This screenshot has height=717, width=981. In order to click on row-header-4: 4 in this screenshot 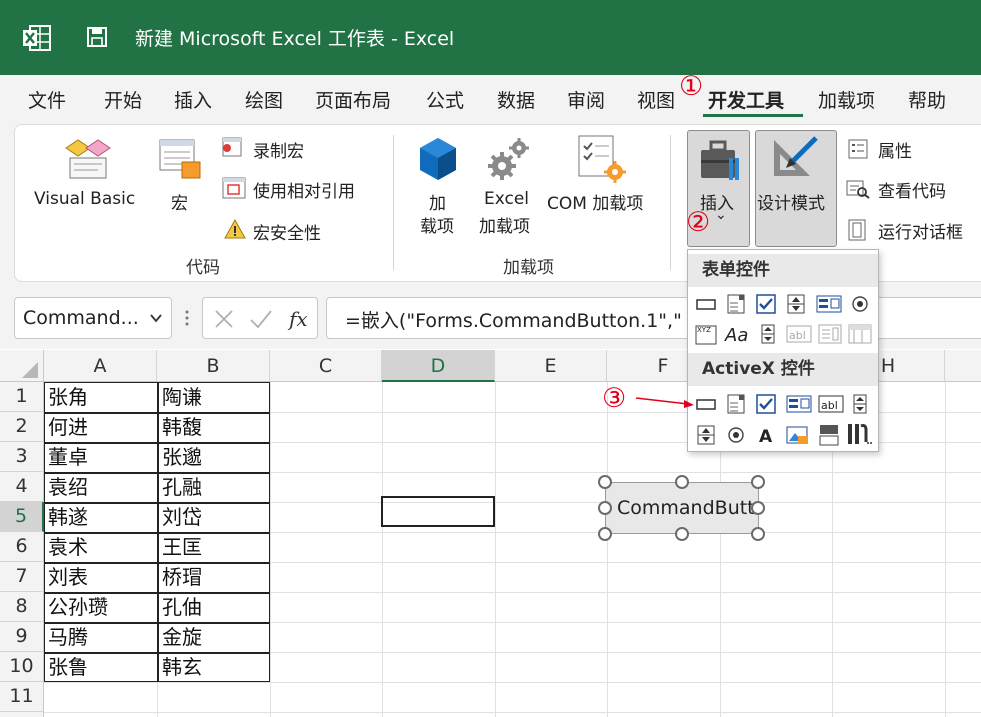, I will do `click(22, 487)`.